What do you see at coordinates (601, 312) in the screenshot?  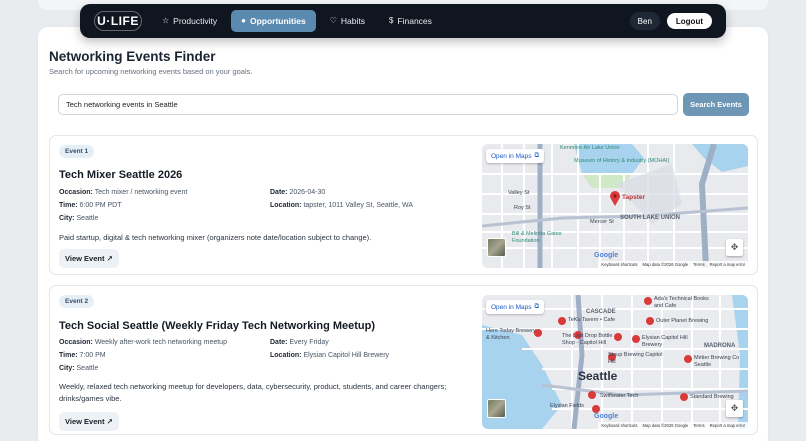 I see `map-label: CASCADE` at bounding box center [601, 312].